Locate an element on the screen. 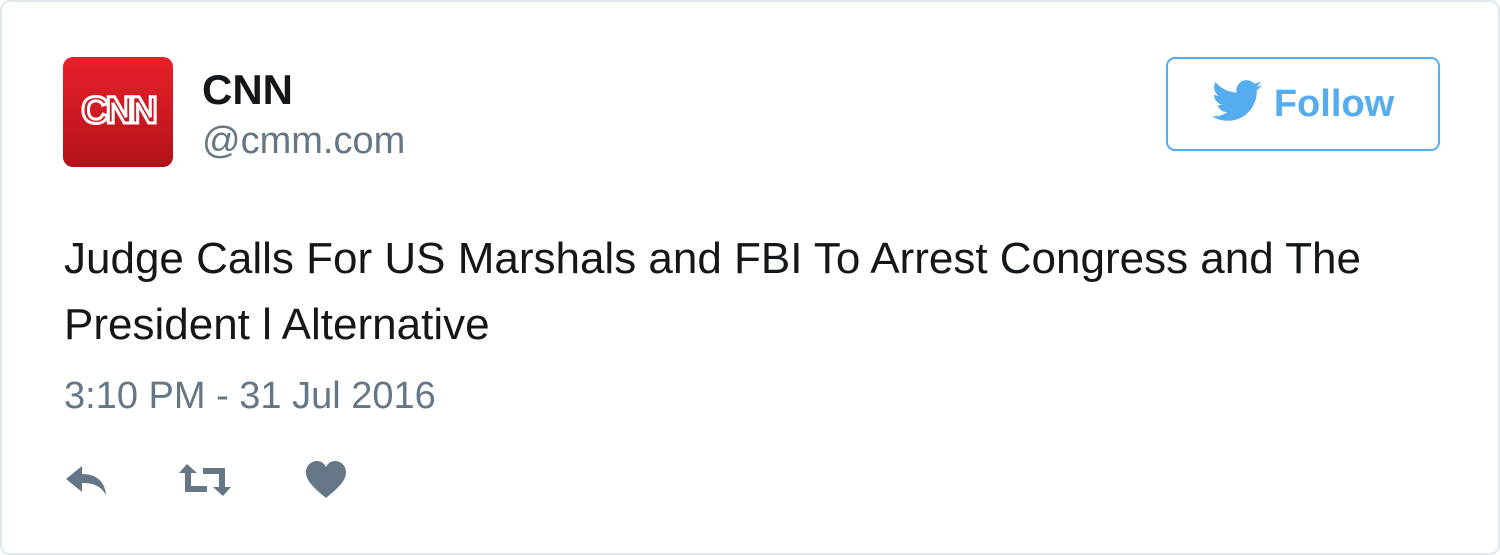 Image resolution: width=1500 pixels, height=555 pixels. retweet-button is located at coordinates (205, 480).